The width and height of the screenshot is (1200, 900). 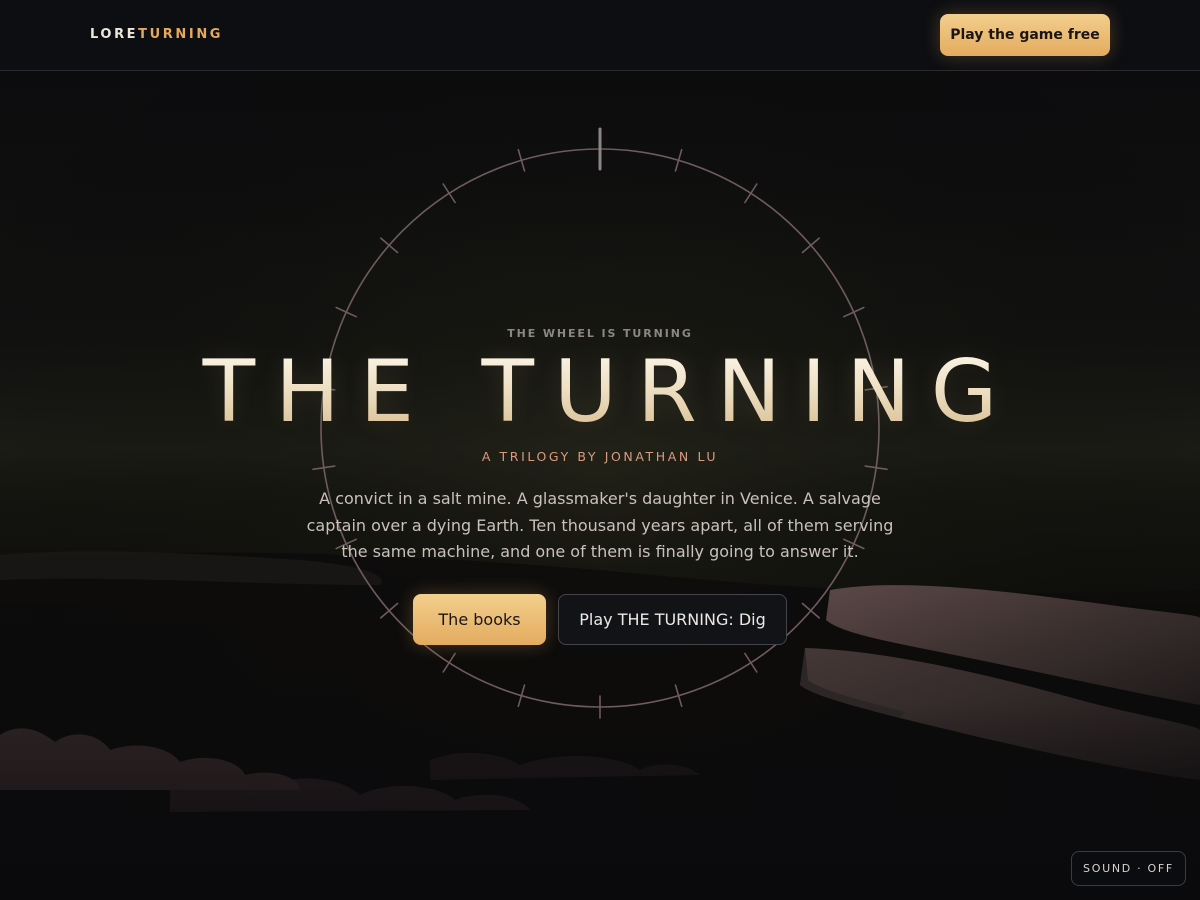 I want to click on sound-toggle-button: SOUND · OFF, so click(x=1128, y=868).